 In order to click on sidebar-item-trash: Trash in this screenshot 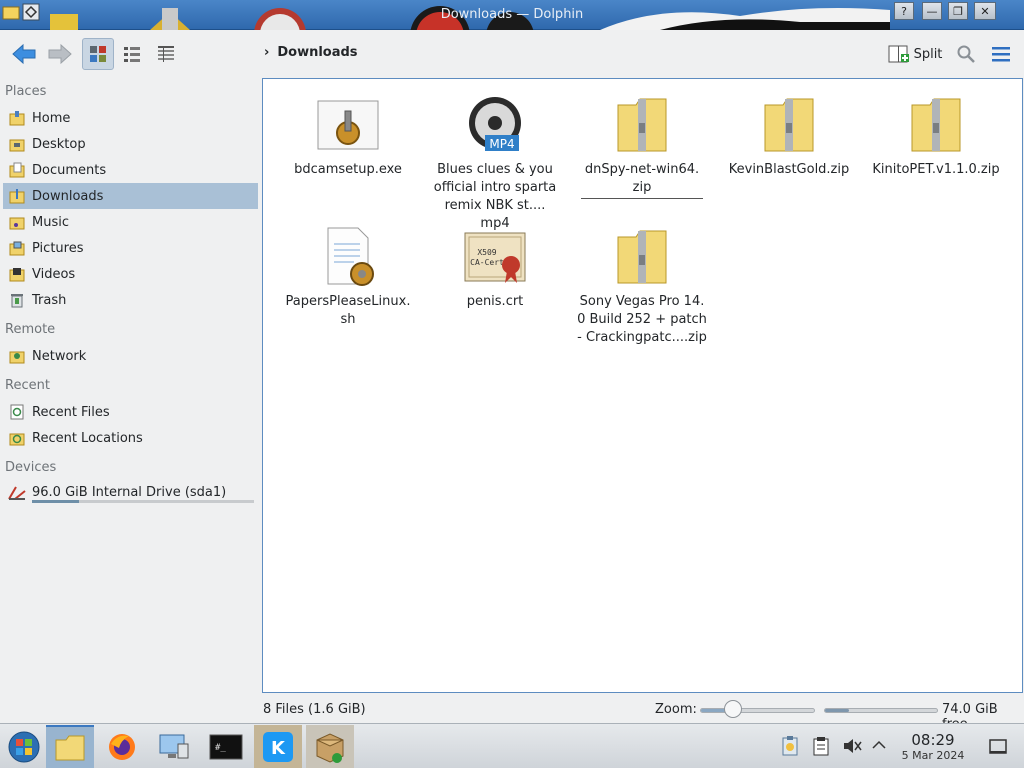, I will do `click(130, 300)`.